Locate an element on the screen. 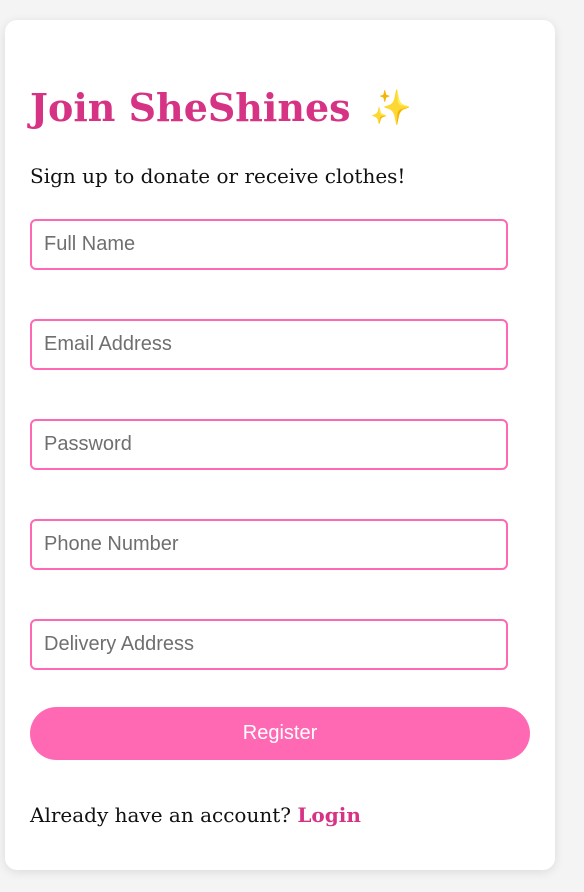  sparkles-icon: ✨ is located at coordinates (391, 108).